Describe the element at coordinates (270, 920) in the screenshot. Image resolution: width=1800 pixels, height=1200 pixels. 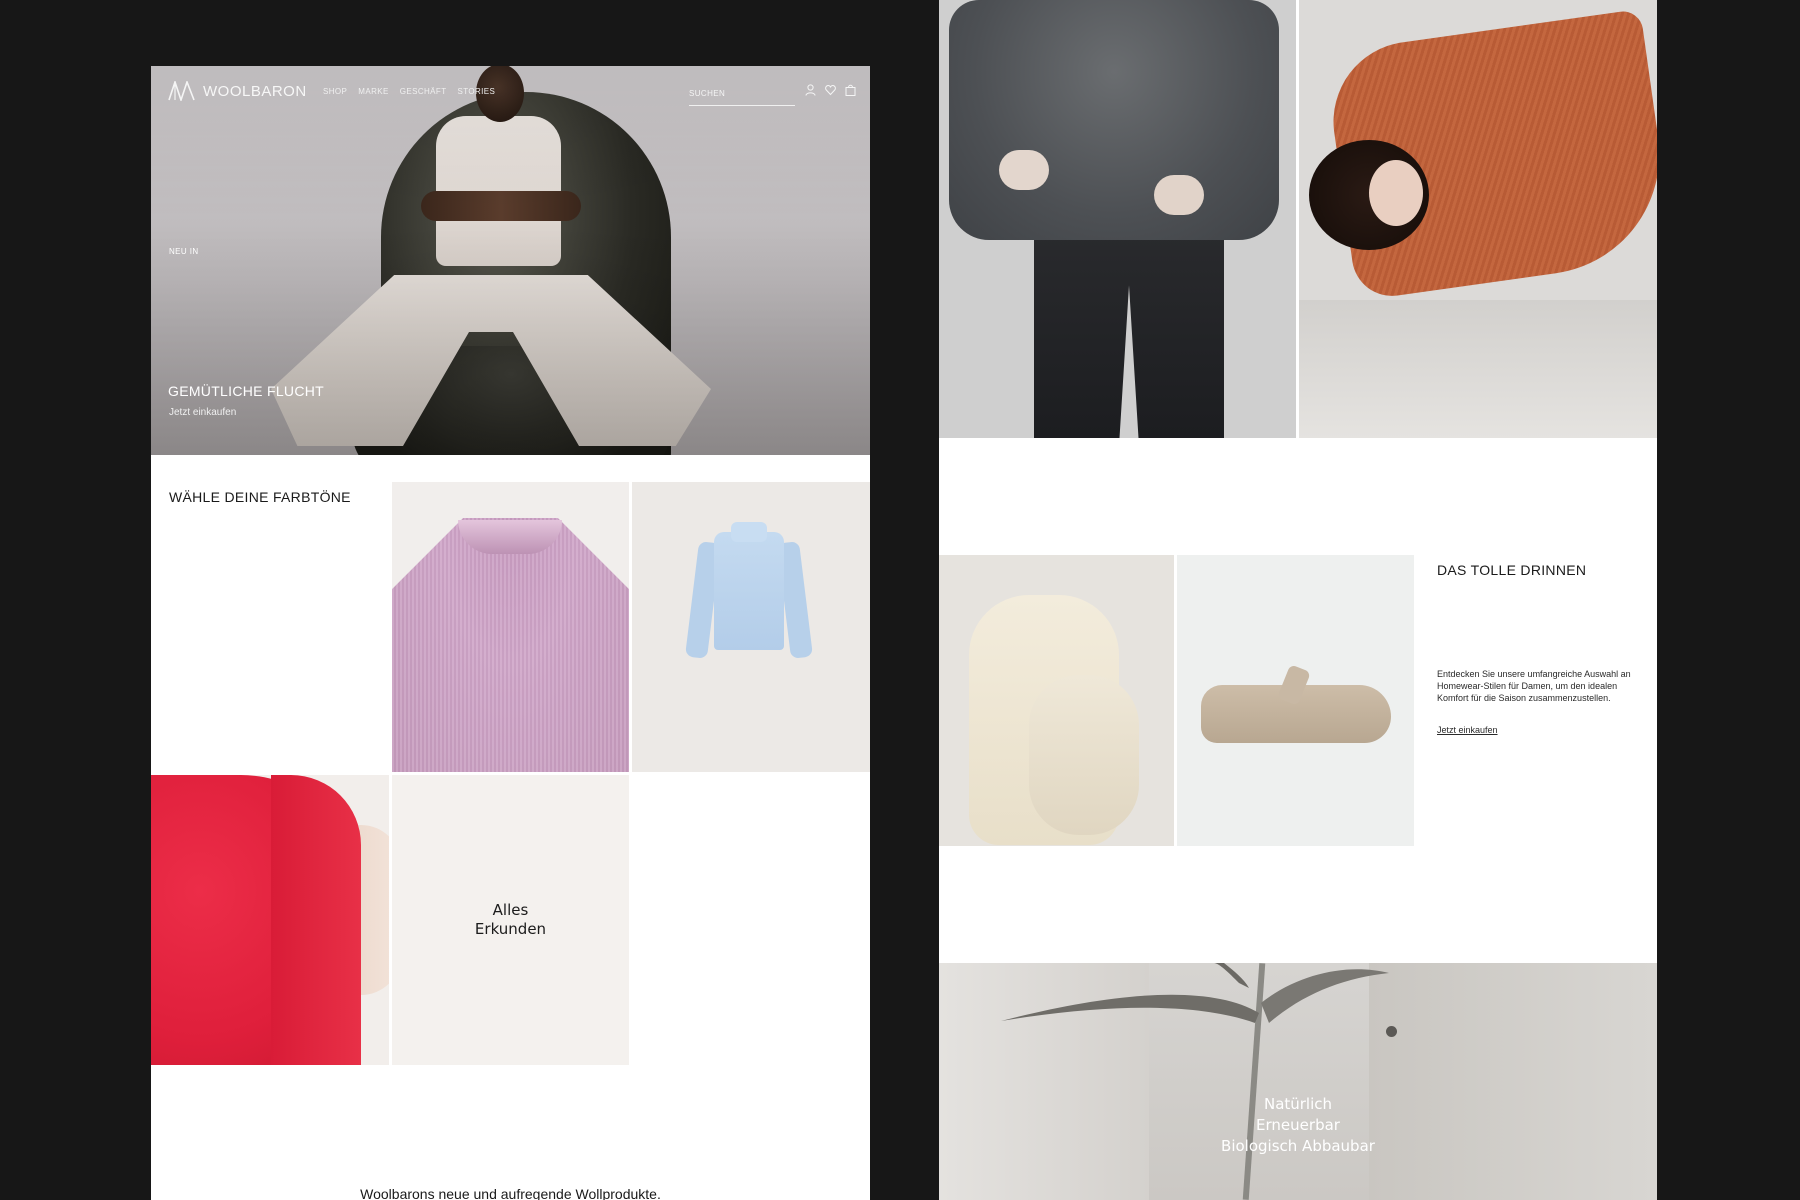
I see `product-tile-red-hoodie` at that location.